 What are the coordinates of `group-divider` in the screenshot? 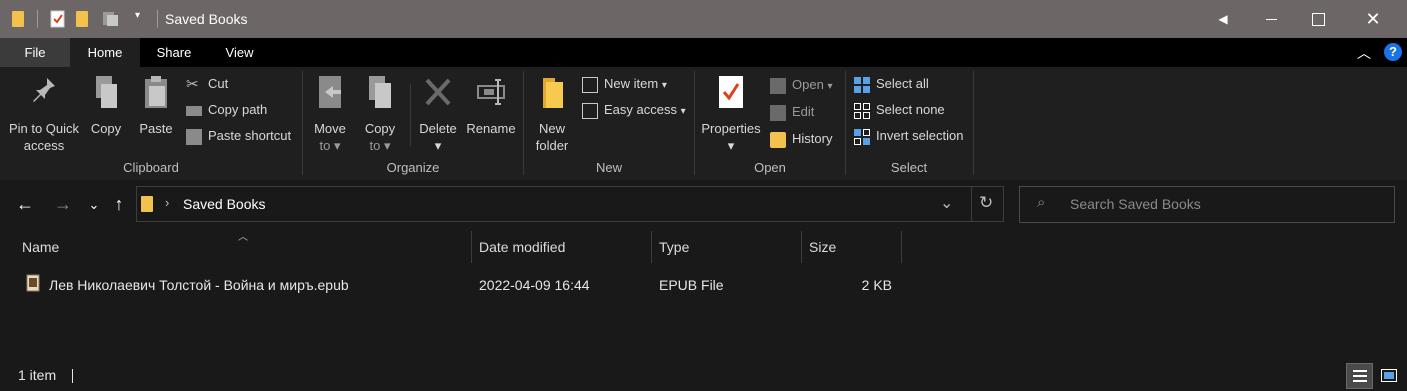 It's located at (973, 123).